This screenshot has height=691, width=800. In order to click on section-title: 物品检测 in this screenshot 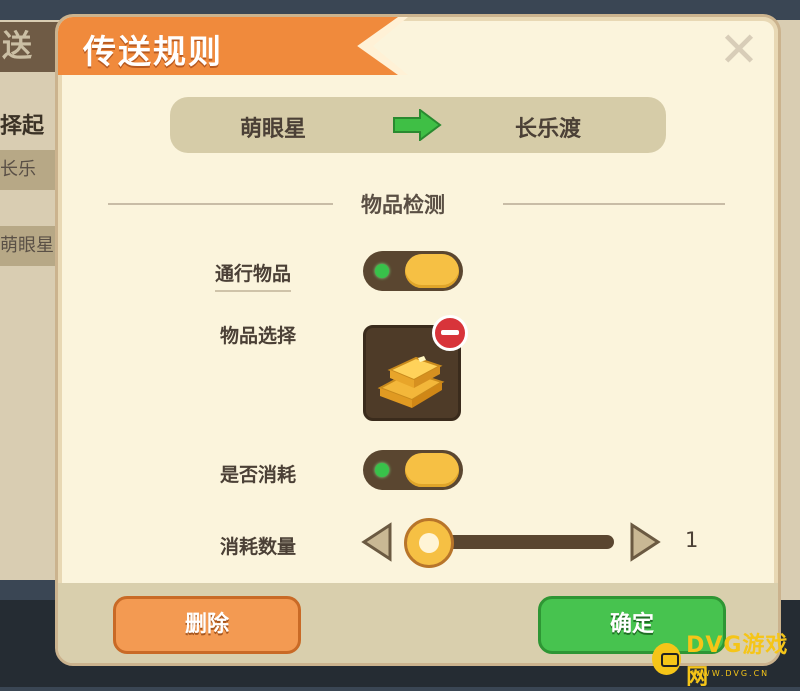, I will do `click(403, 205)`.